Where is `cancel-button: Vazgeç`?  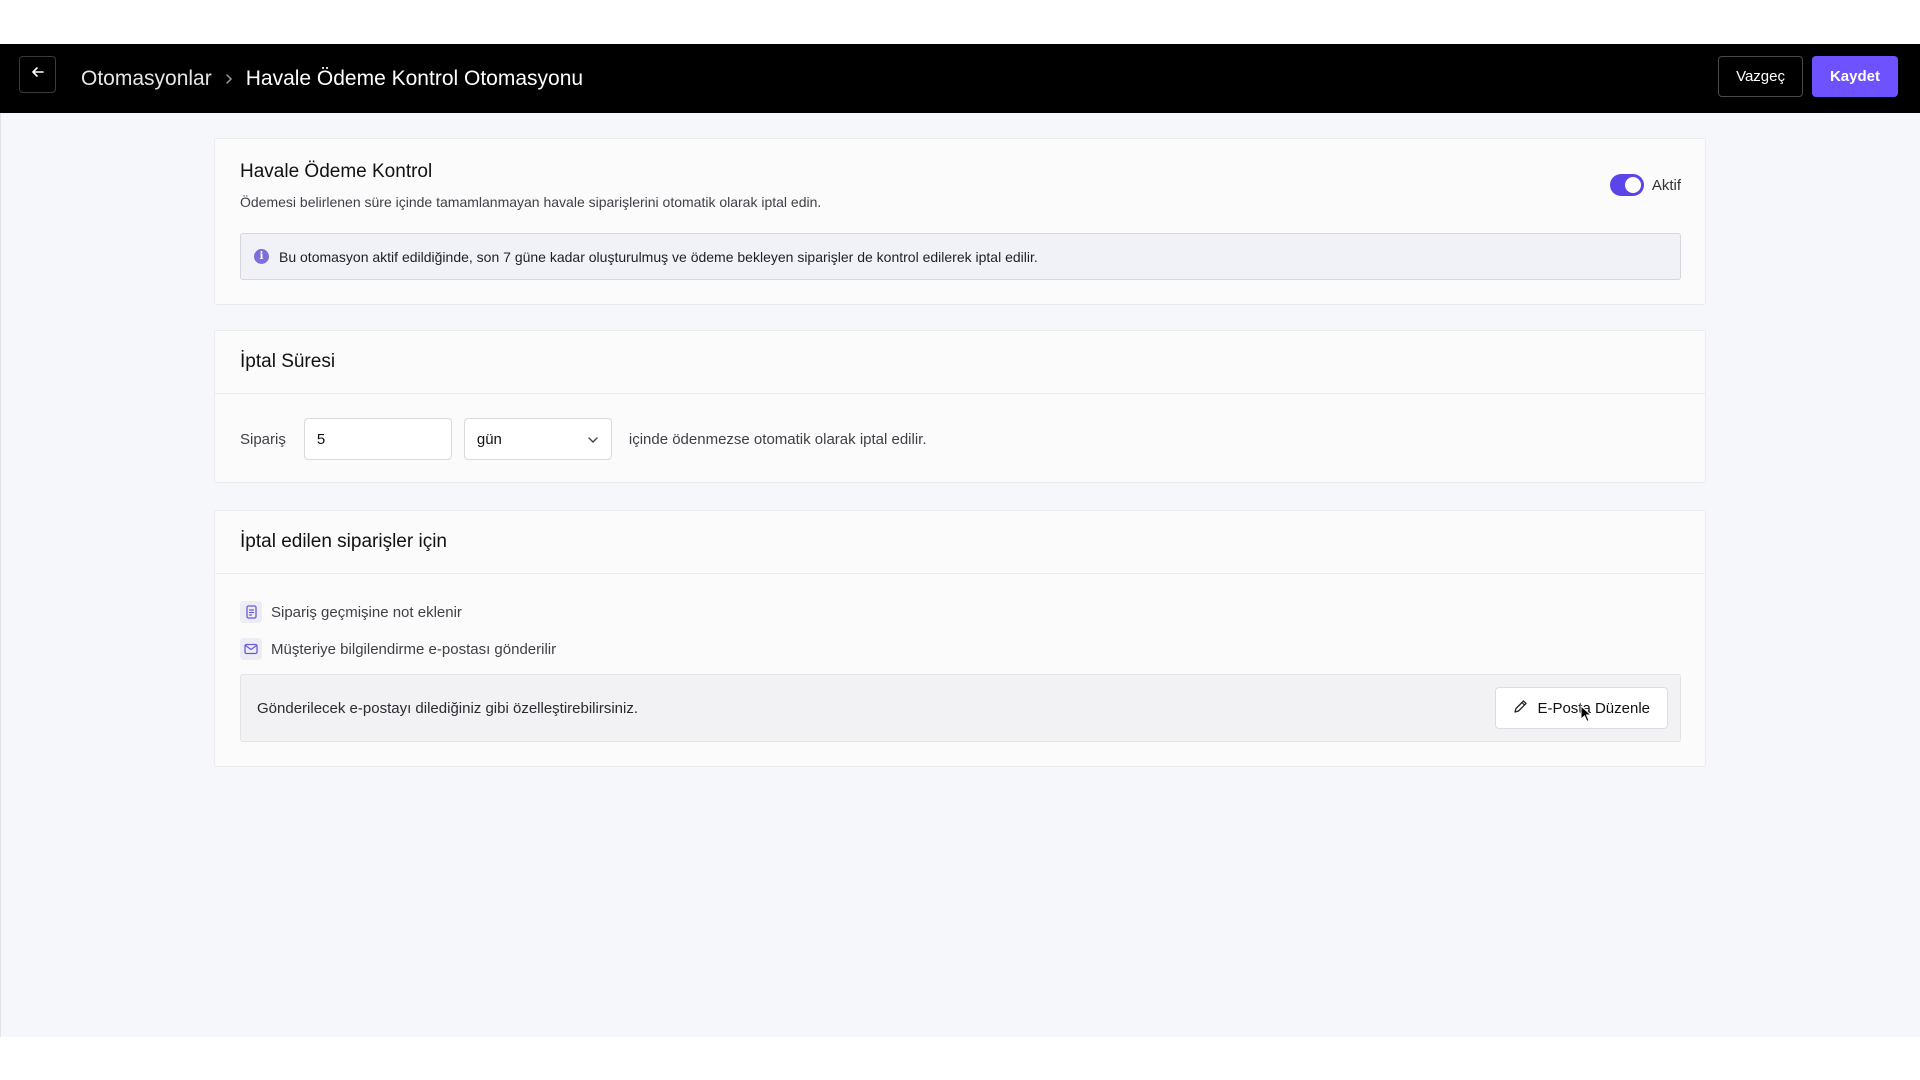
cancel-button: Vazgeç is located at coordinates (1760, 76).